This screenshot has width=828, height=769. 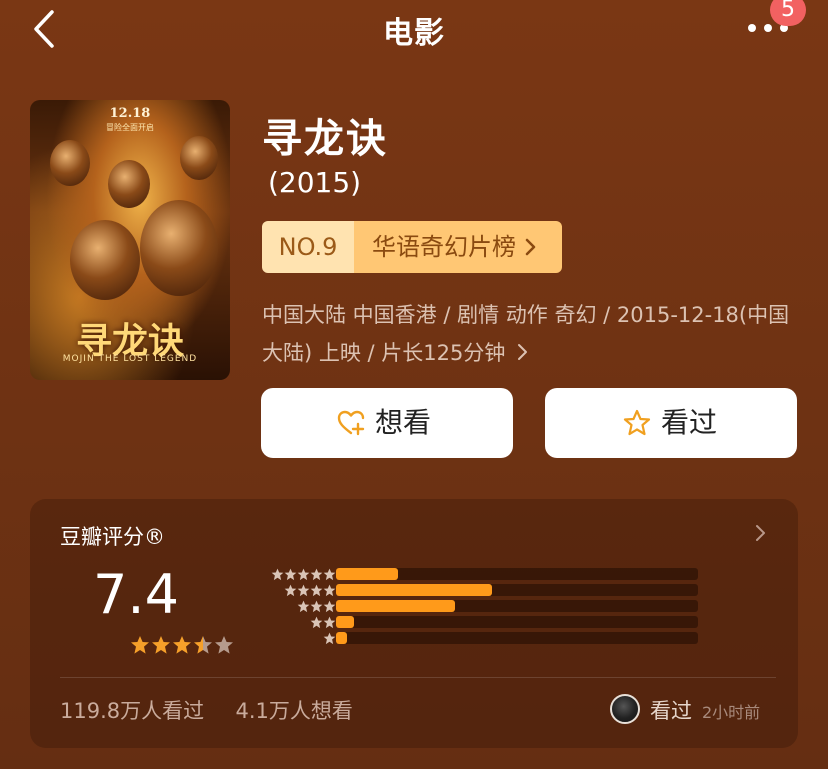 What do you see at coordinates (132, 711) in the screenshot?
I see `seen-count: 119.8万人看过` at bounding box center [132, 711].